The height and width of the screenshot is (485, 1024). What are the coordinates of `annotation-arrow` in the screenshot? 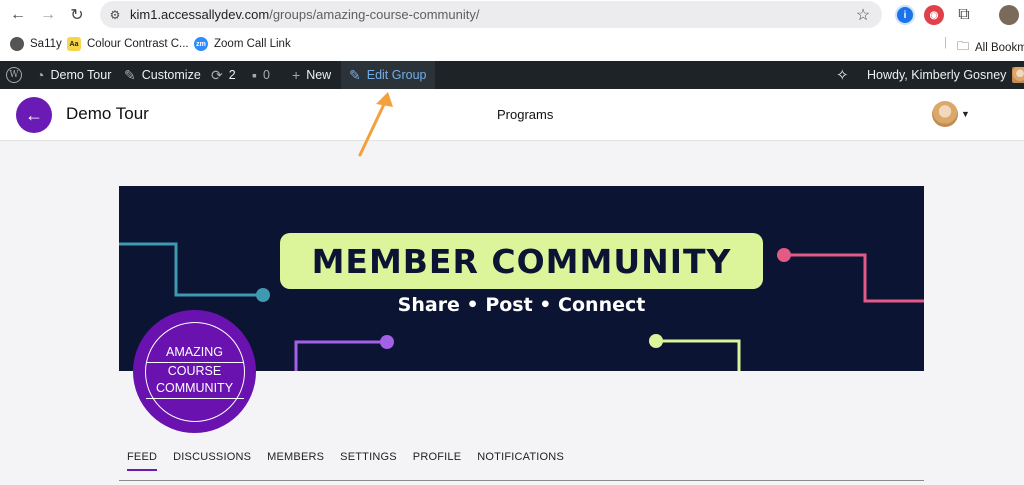 It's located at (375, 124).